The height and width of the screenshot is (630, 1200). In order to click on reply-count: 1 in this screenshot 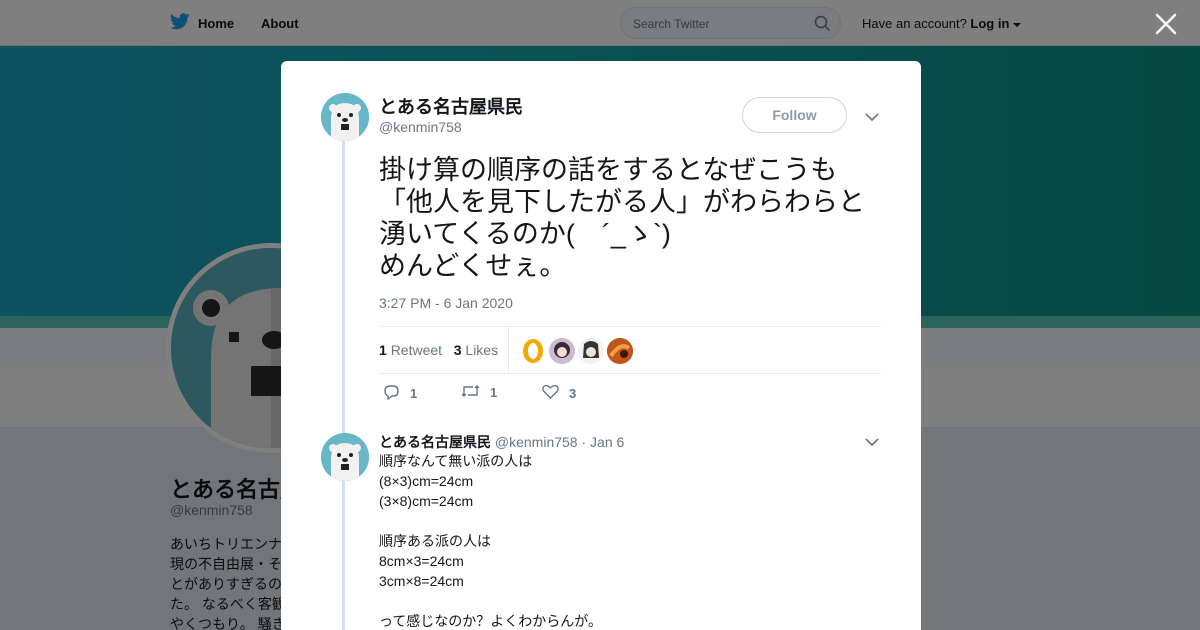, I will do `click(414, 393)`.